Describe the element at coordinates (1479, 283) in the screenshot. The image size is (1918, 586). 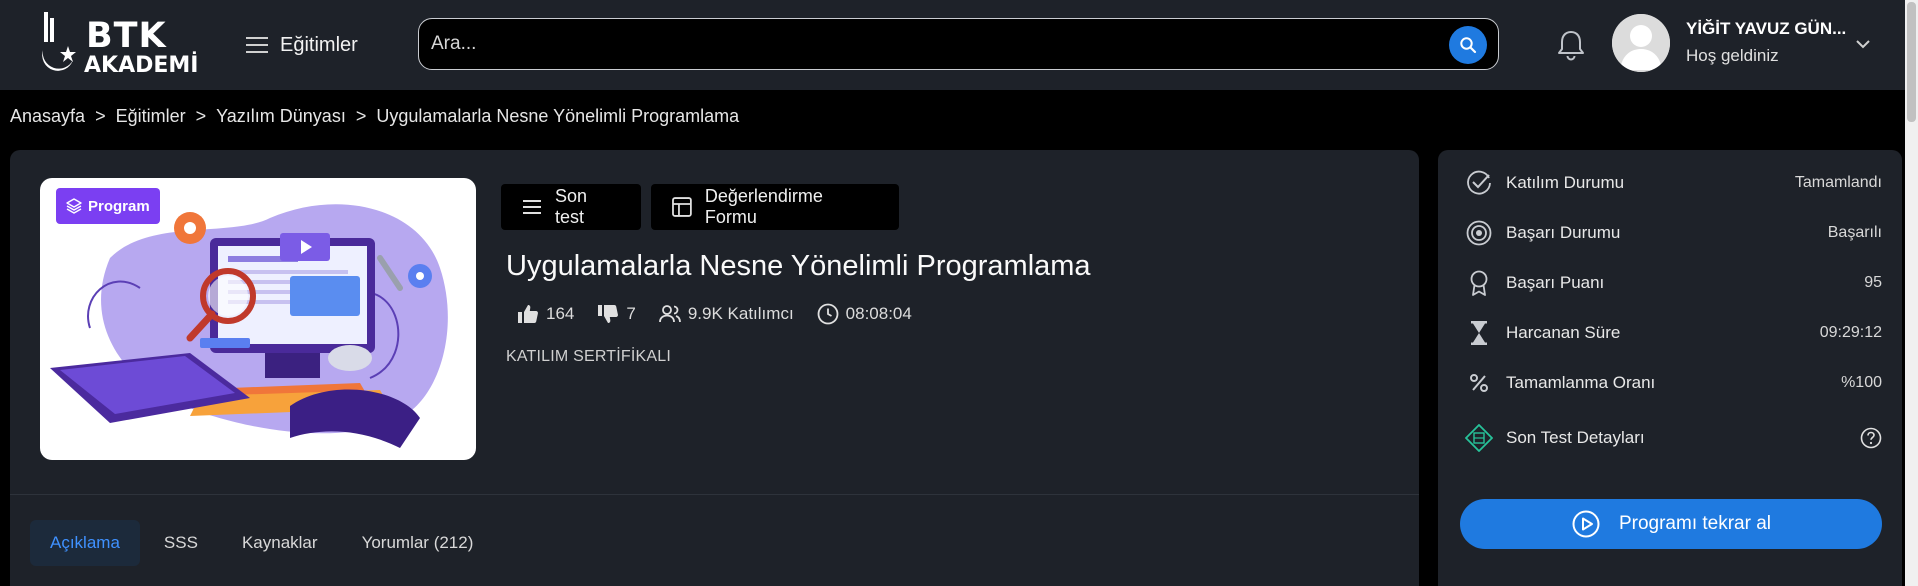
I see `award-icon` at that location.